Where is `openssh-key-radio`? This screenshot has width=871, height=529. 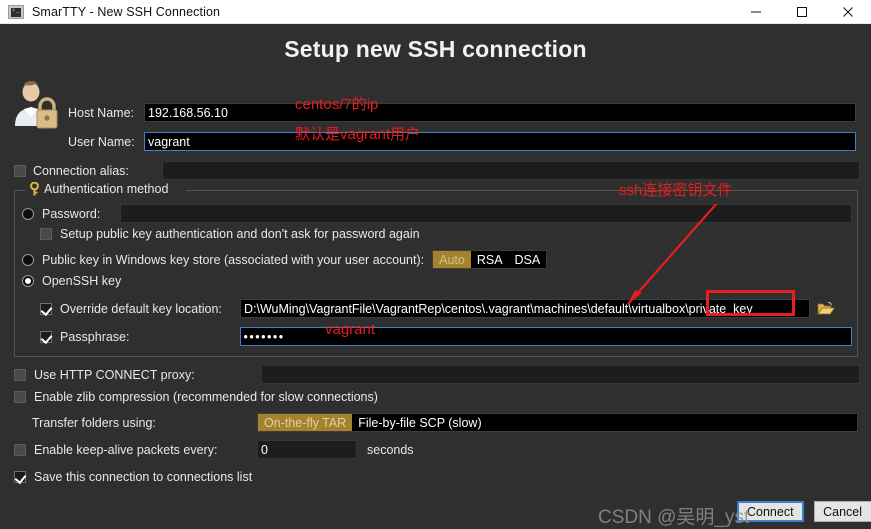
openssh-key-radio is located at coordinates (28, 281).